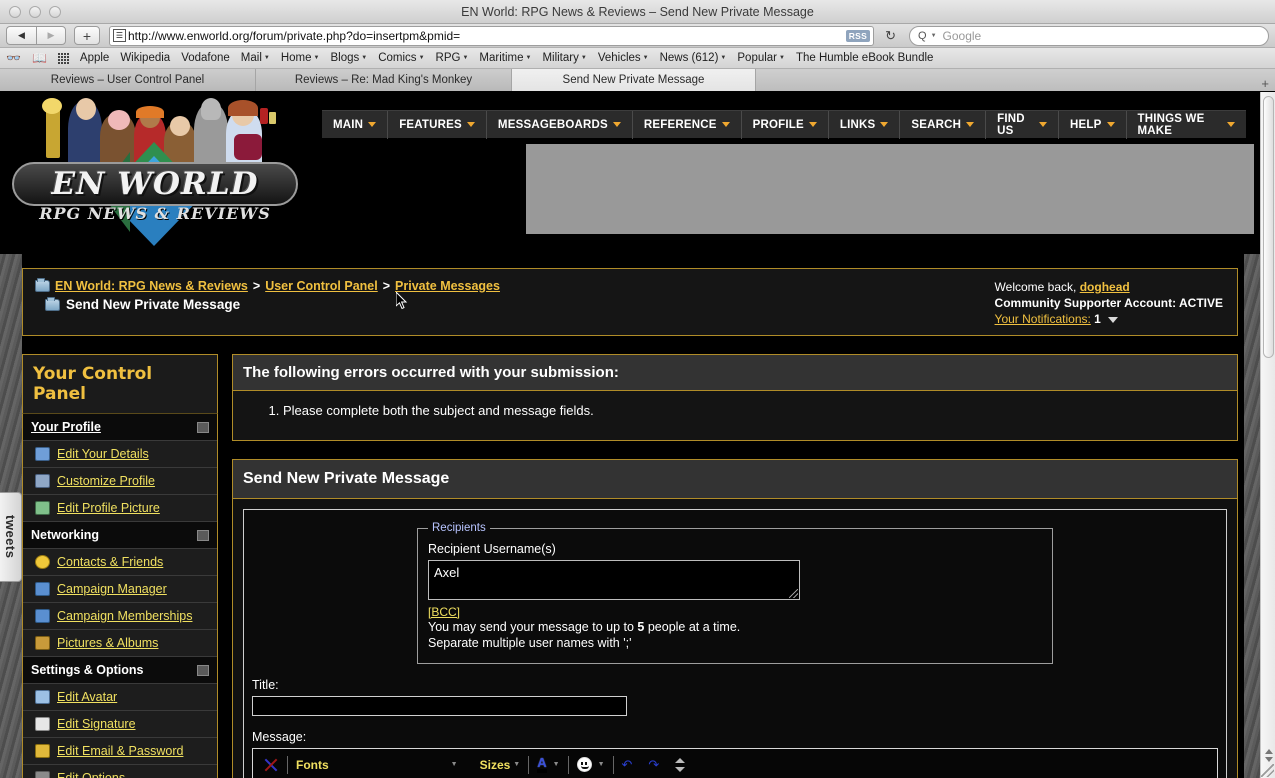  What do you see at coordinates (634, 80) in the screenshot?
I see `tab-send-new-private-message: Send New Private Message` at bounding box center [634, 80].